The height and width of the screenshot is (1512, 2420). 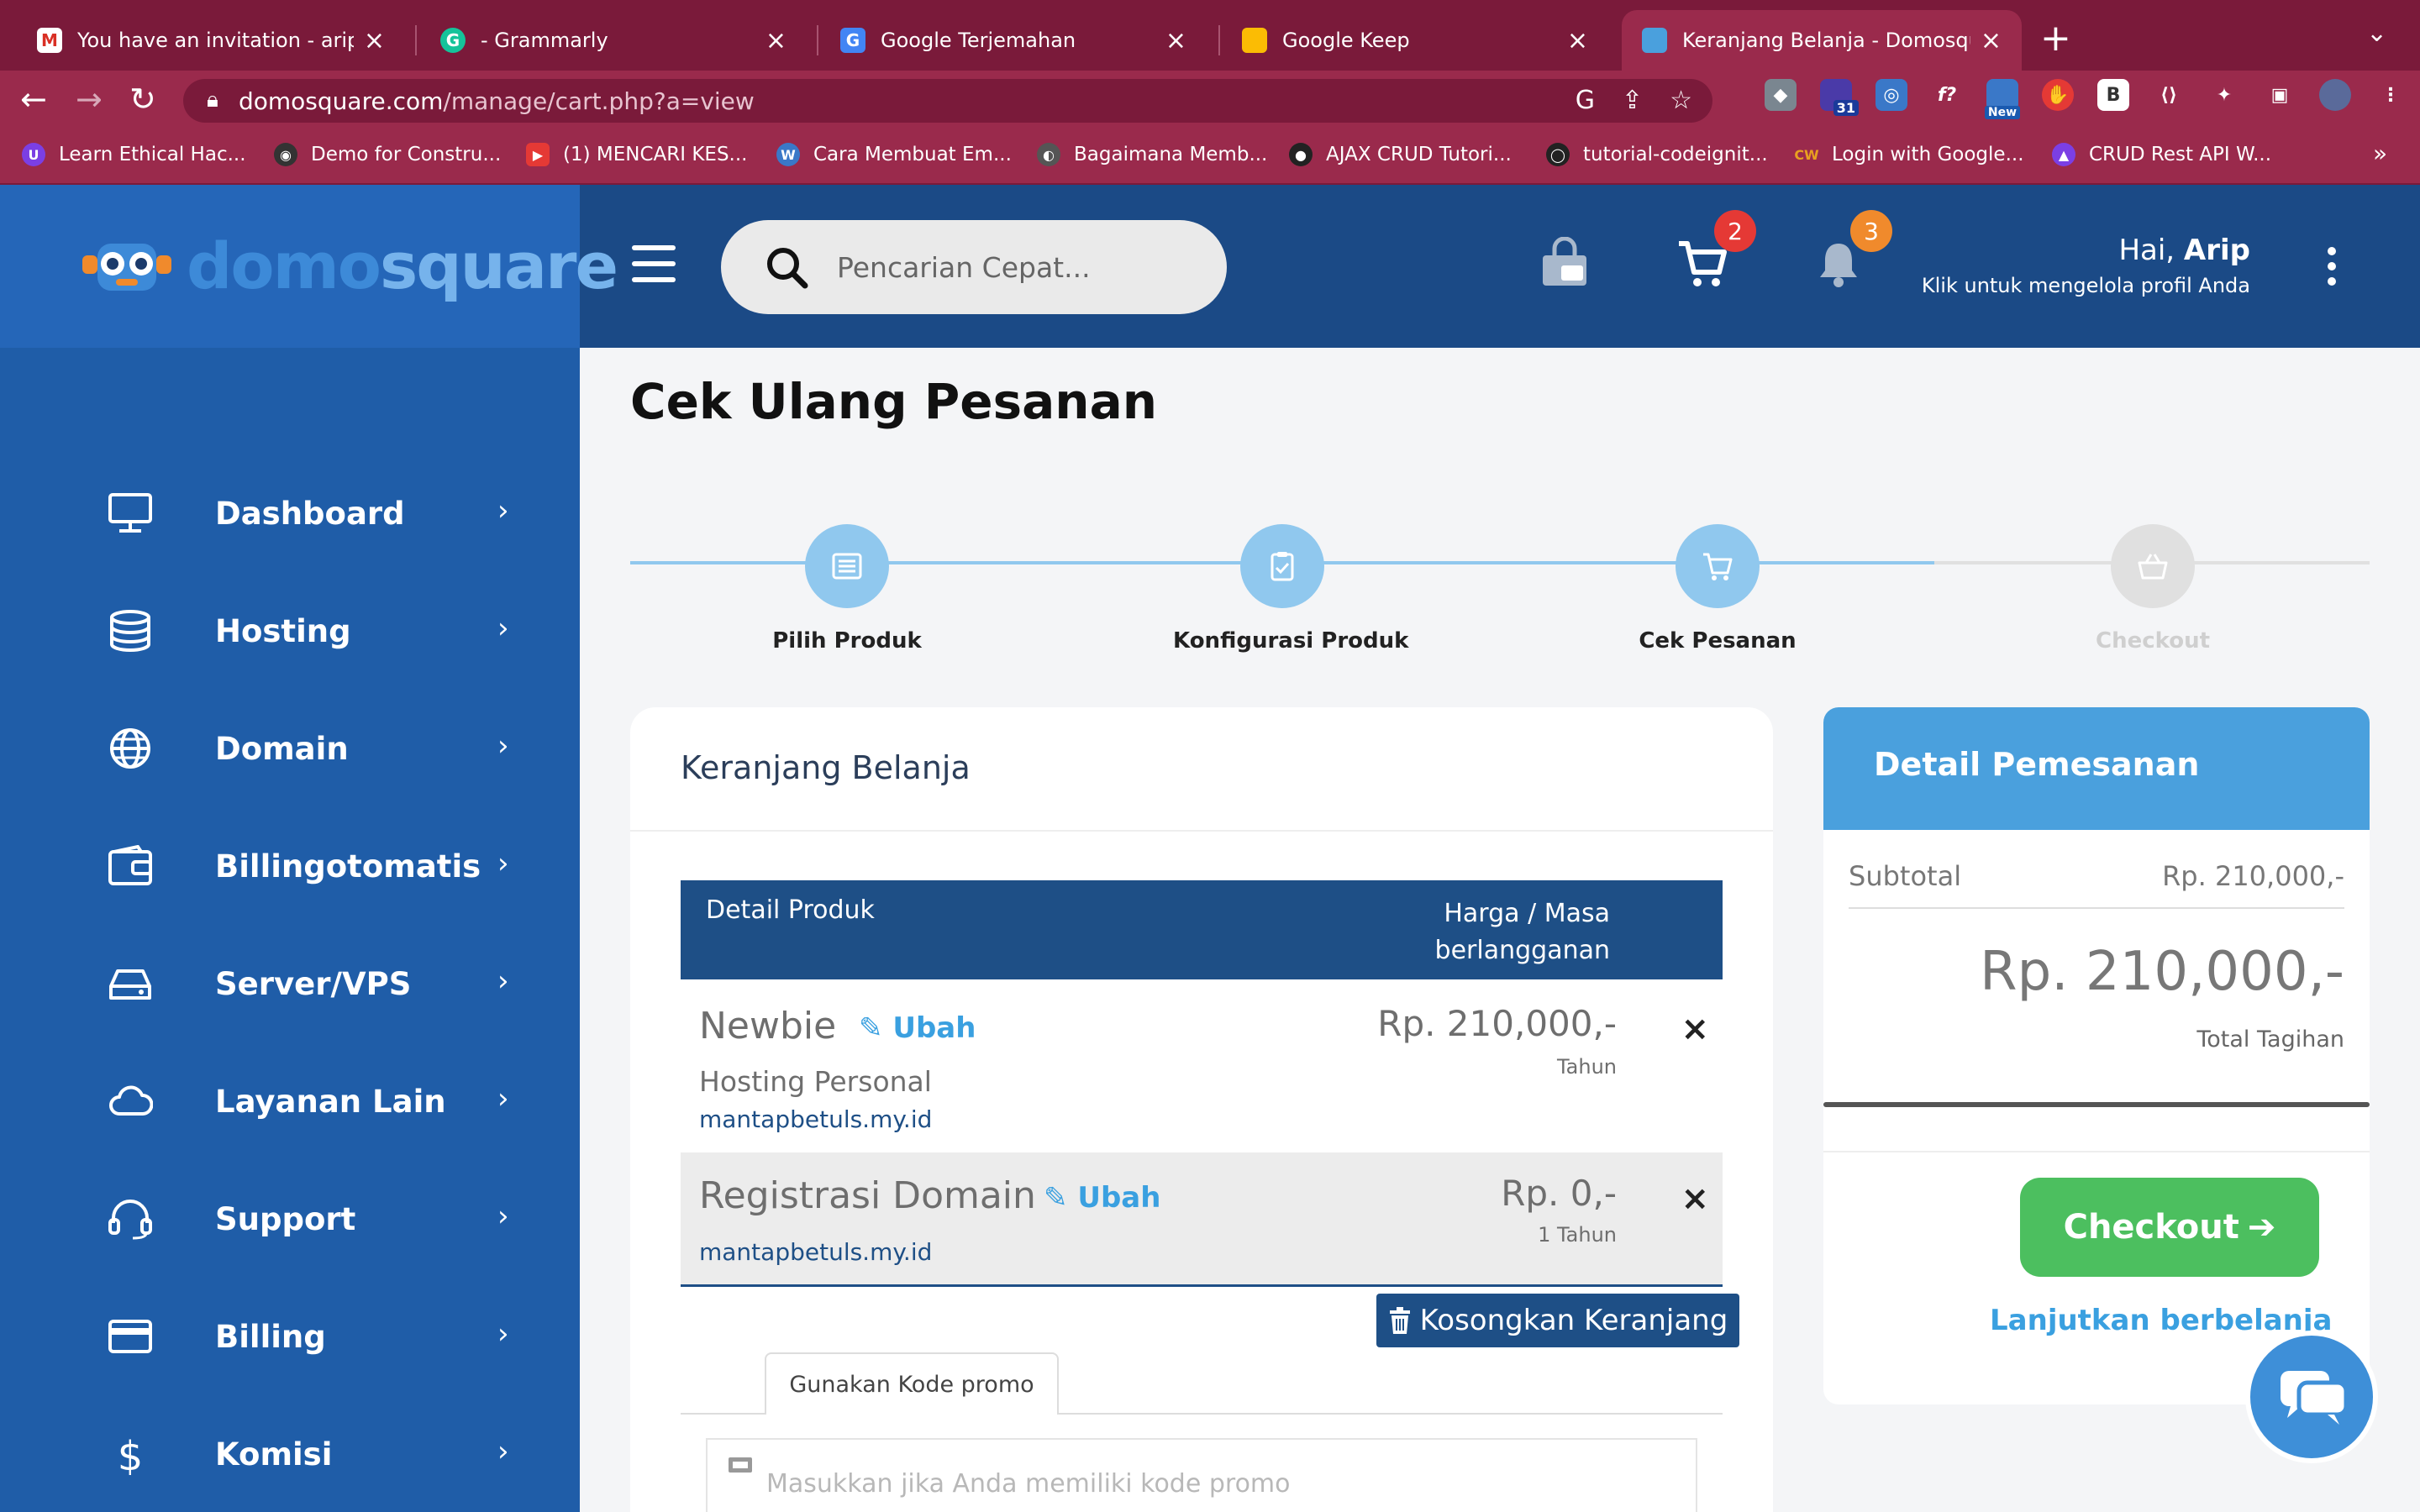 What do you see at coordinates (740, 1465) in the screenshot?
I see `ticket-icon` at bounding box center [740, 1465].